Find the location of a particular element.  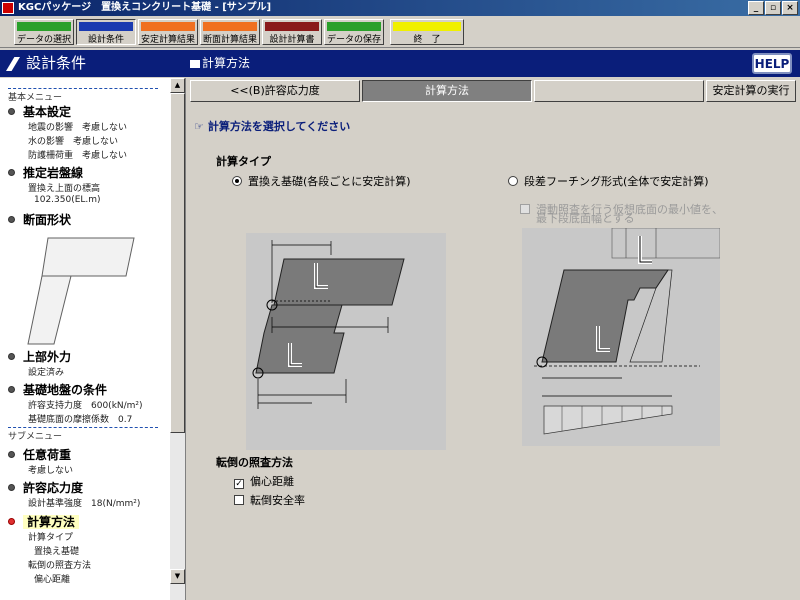

checkbox-label: 偏心距離 is located at coordinates (272, 481).